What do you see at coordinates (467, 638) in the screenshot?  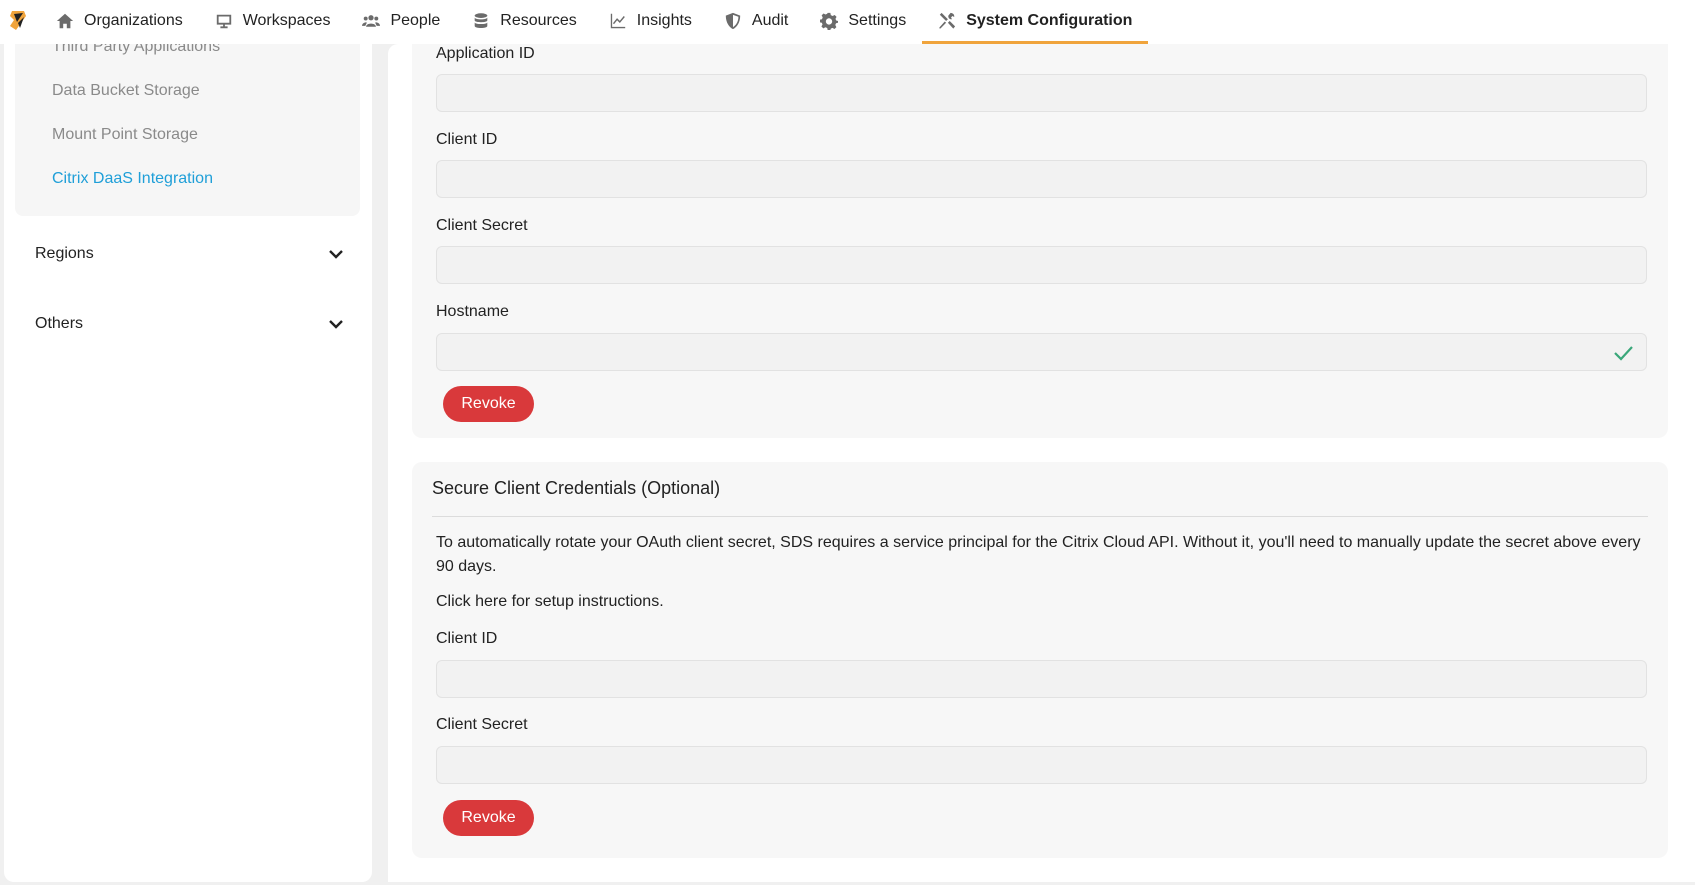 I see `secure-client-id-label: Client ID` at bounding box center [467, 638].